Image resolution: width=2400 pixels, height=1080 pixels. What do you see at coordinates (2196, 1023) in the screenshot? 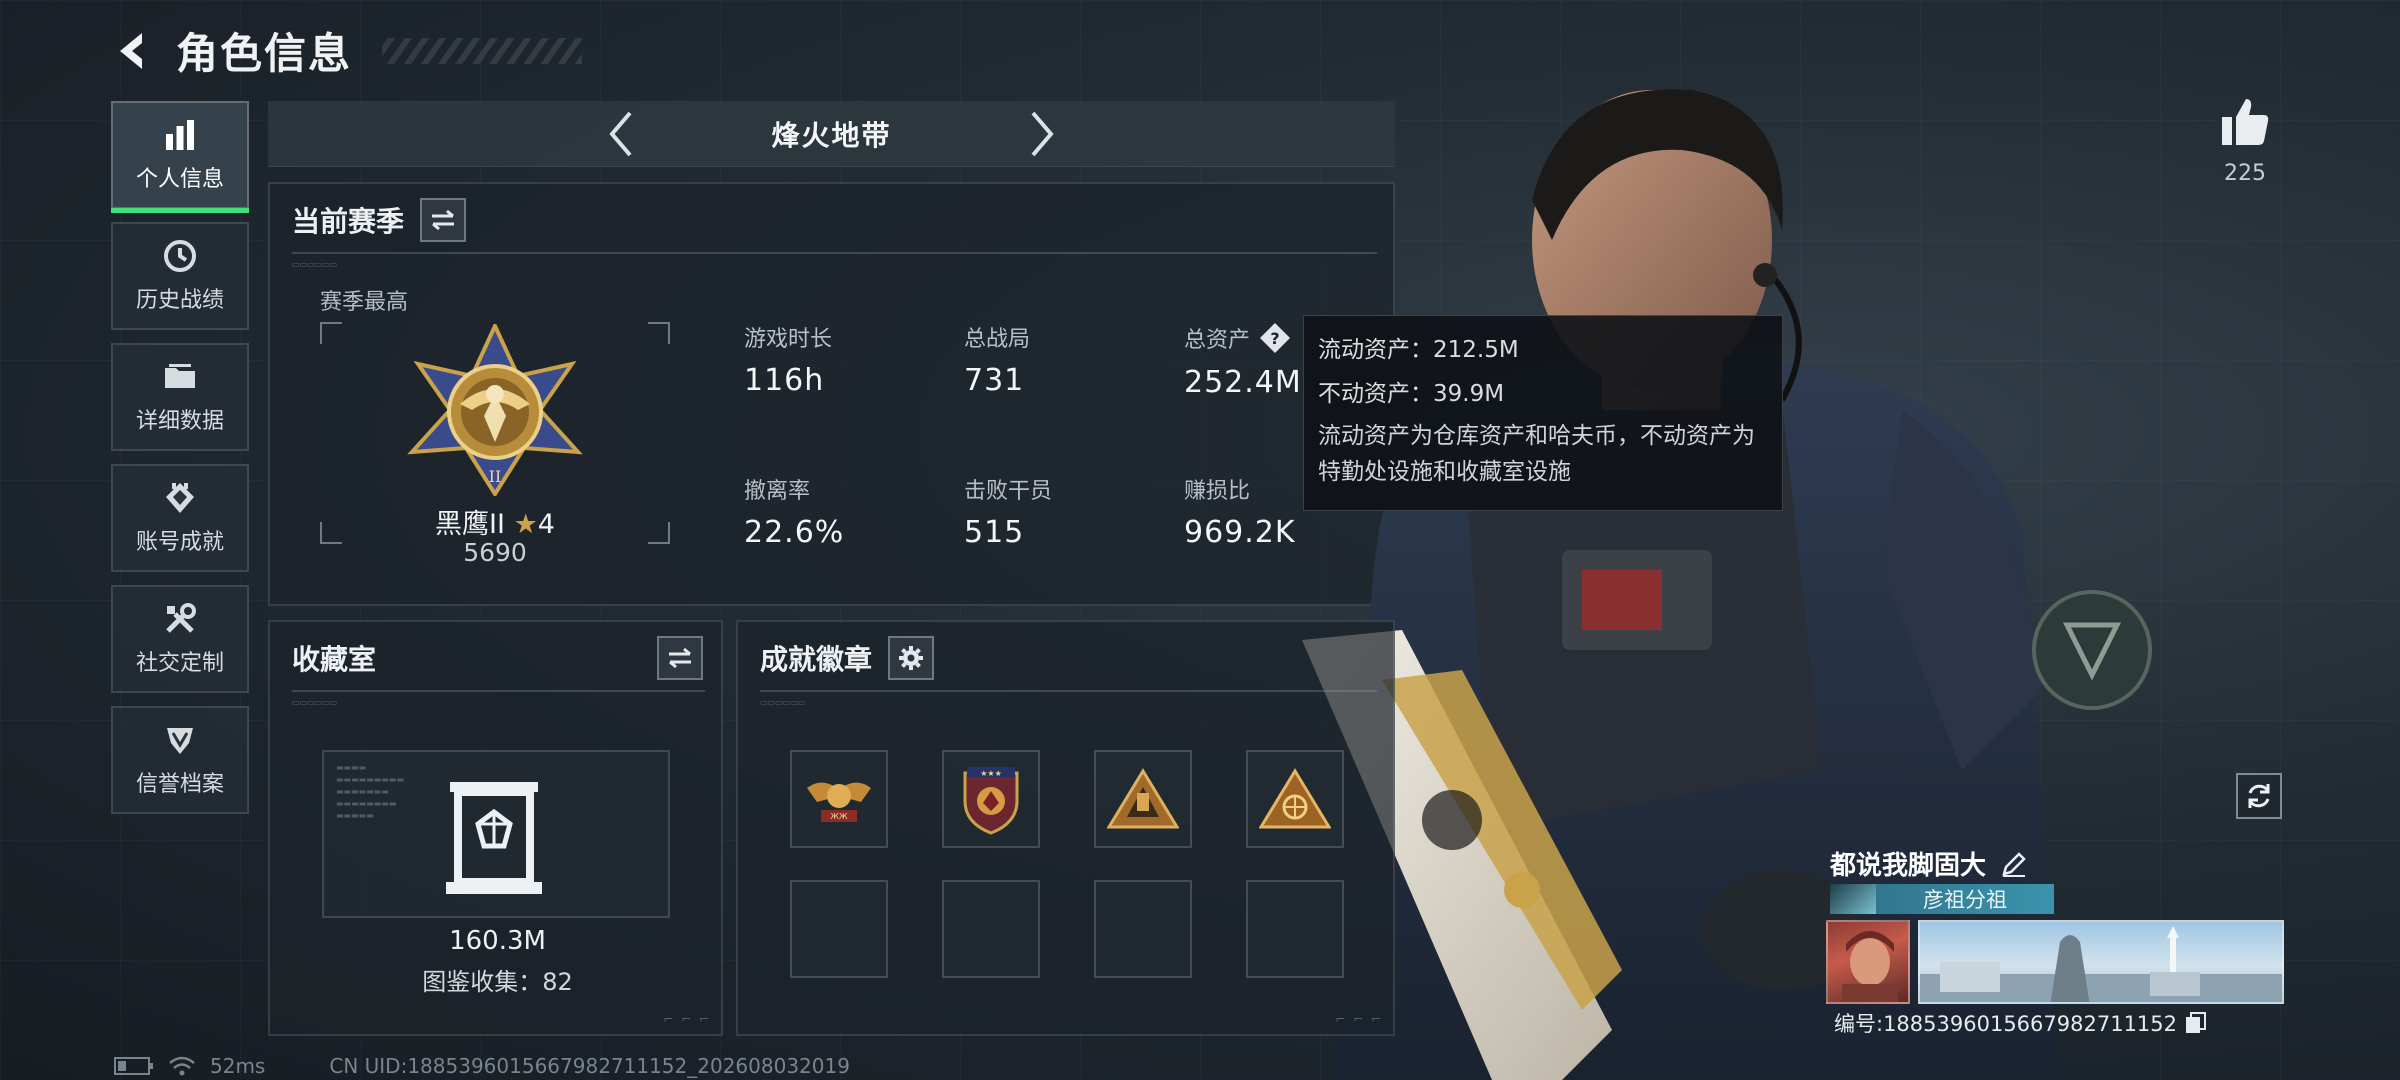
I see `copy-icon` at bounding box center [2196, 1023].